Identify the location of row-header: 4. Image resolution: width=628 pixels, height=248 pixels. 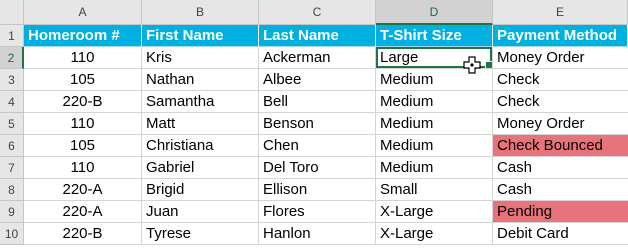
(12, 102).